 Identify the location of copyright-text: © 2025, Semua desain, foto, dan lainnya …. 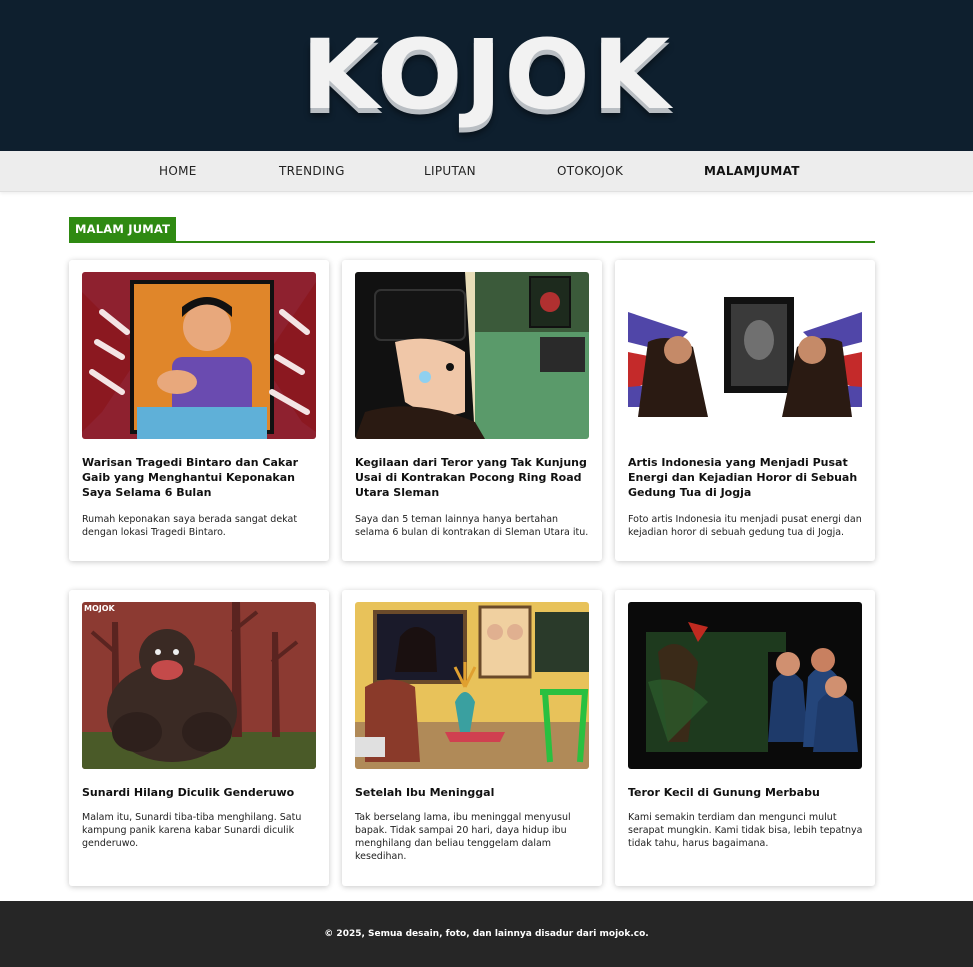
(486, 934).